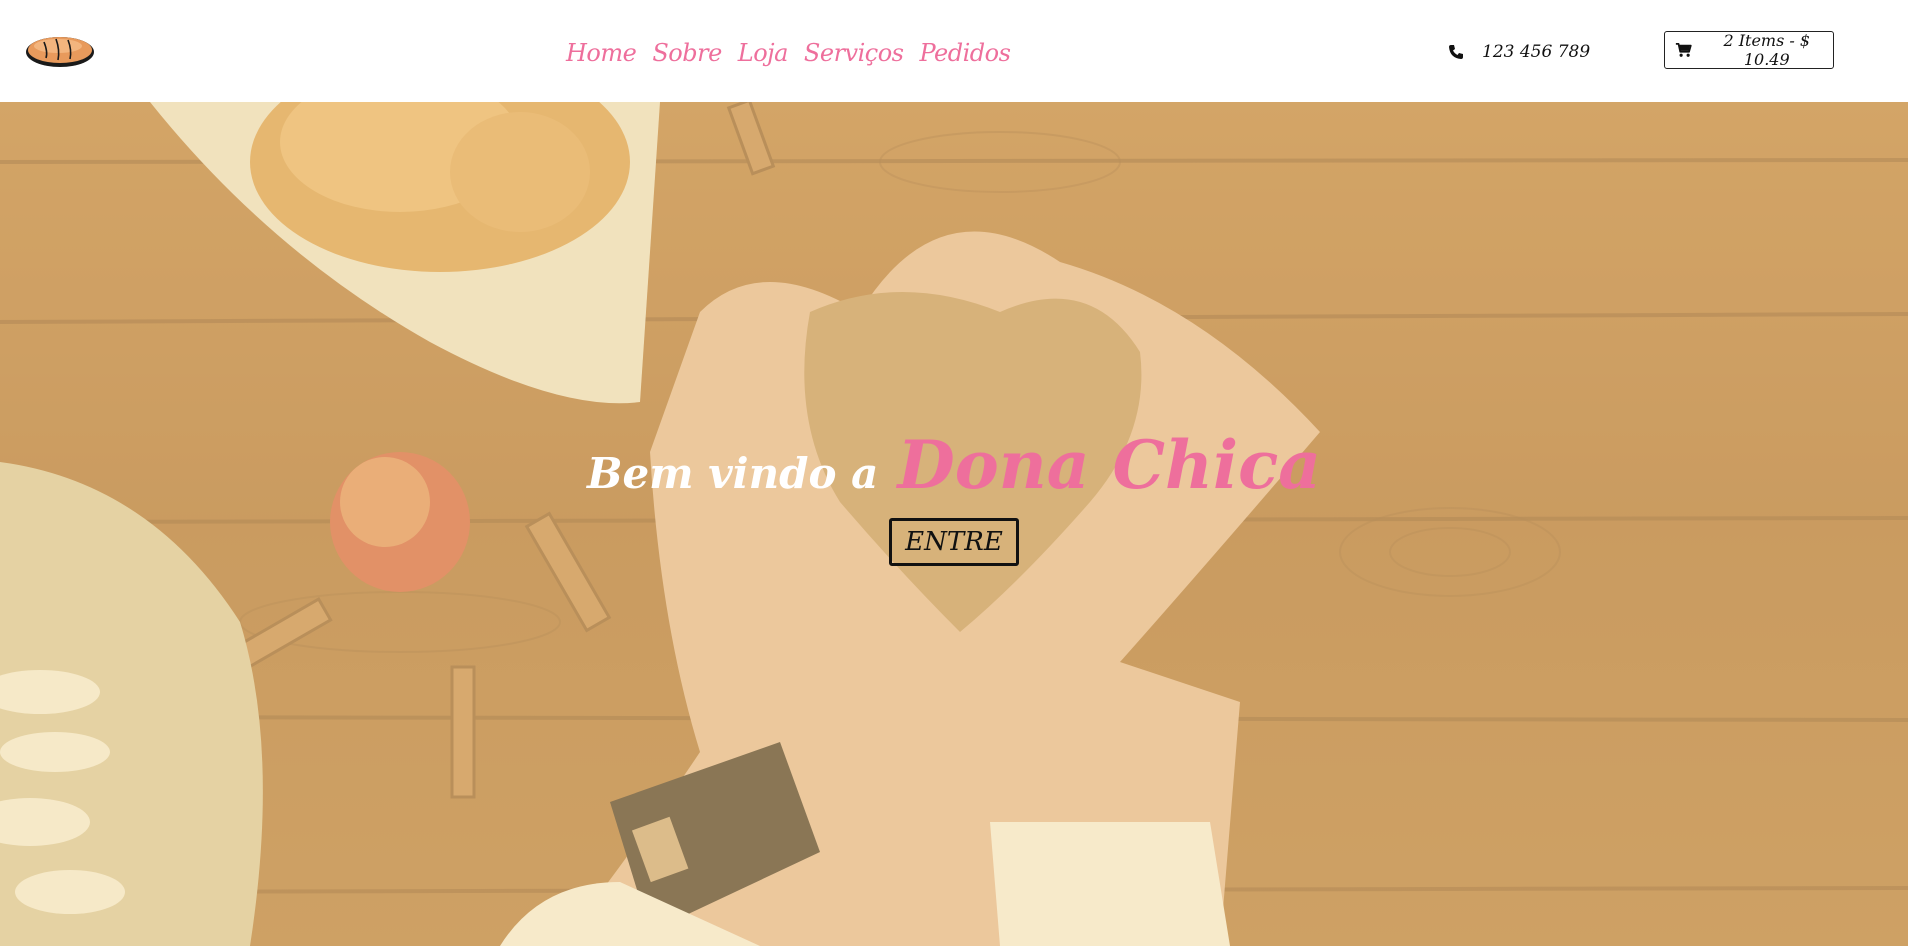 This screenshot has height=946, width=1908. What do you see at coordinates (1683, 49) in the screenshot?
I see `cart-icon` at bounding box center [1683, 49].